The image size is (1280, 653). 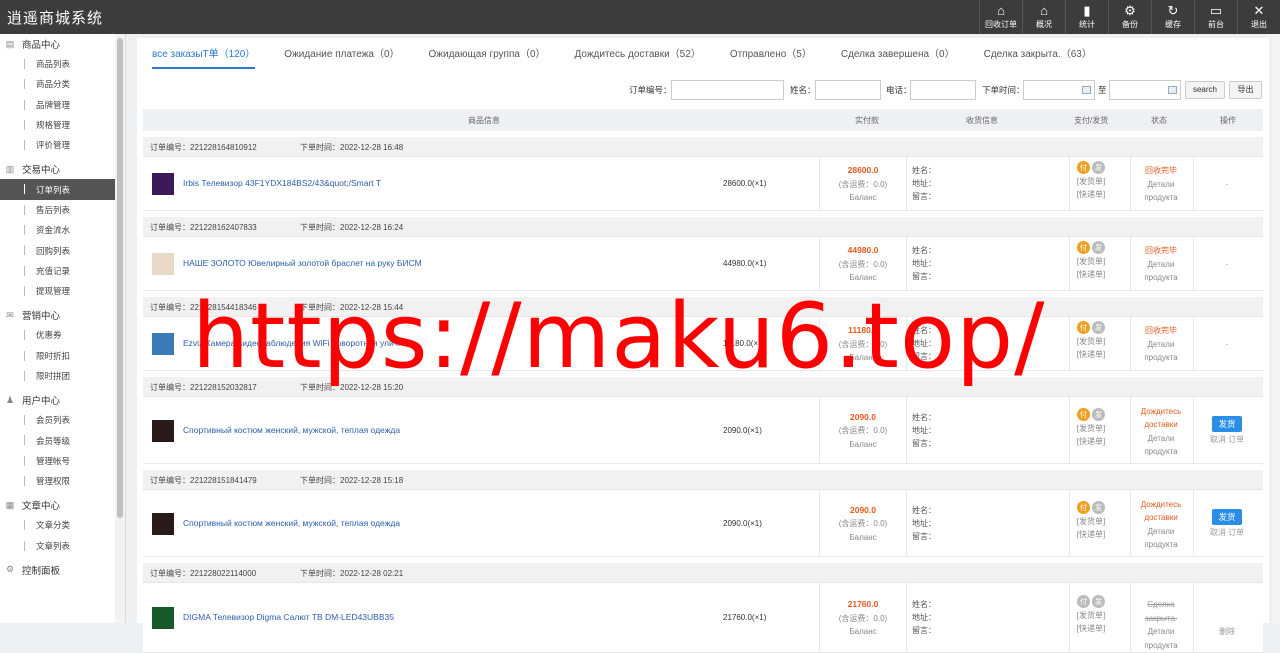 I want to click on topnav-item: ↻ 缓存, so click(x=1172, y=17).